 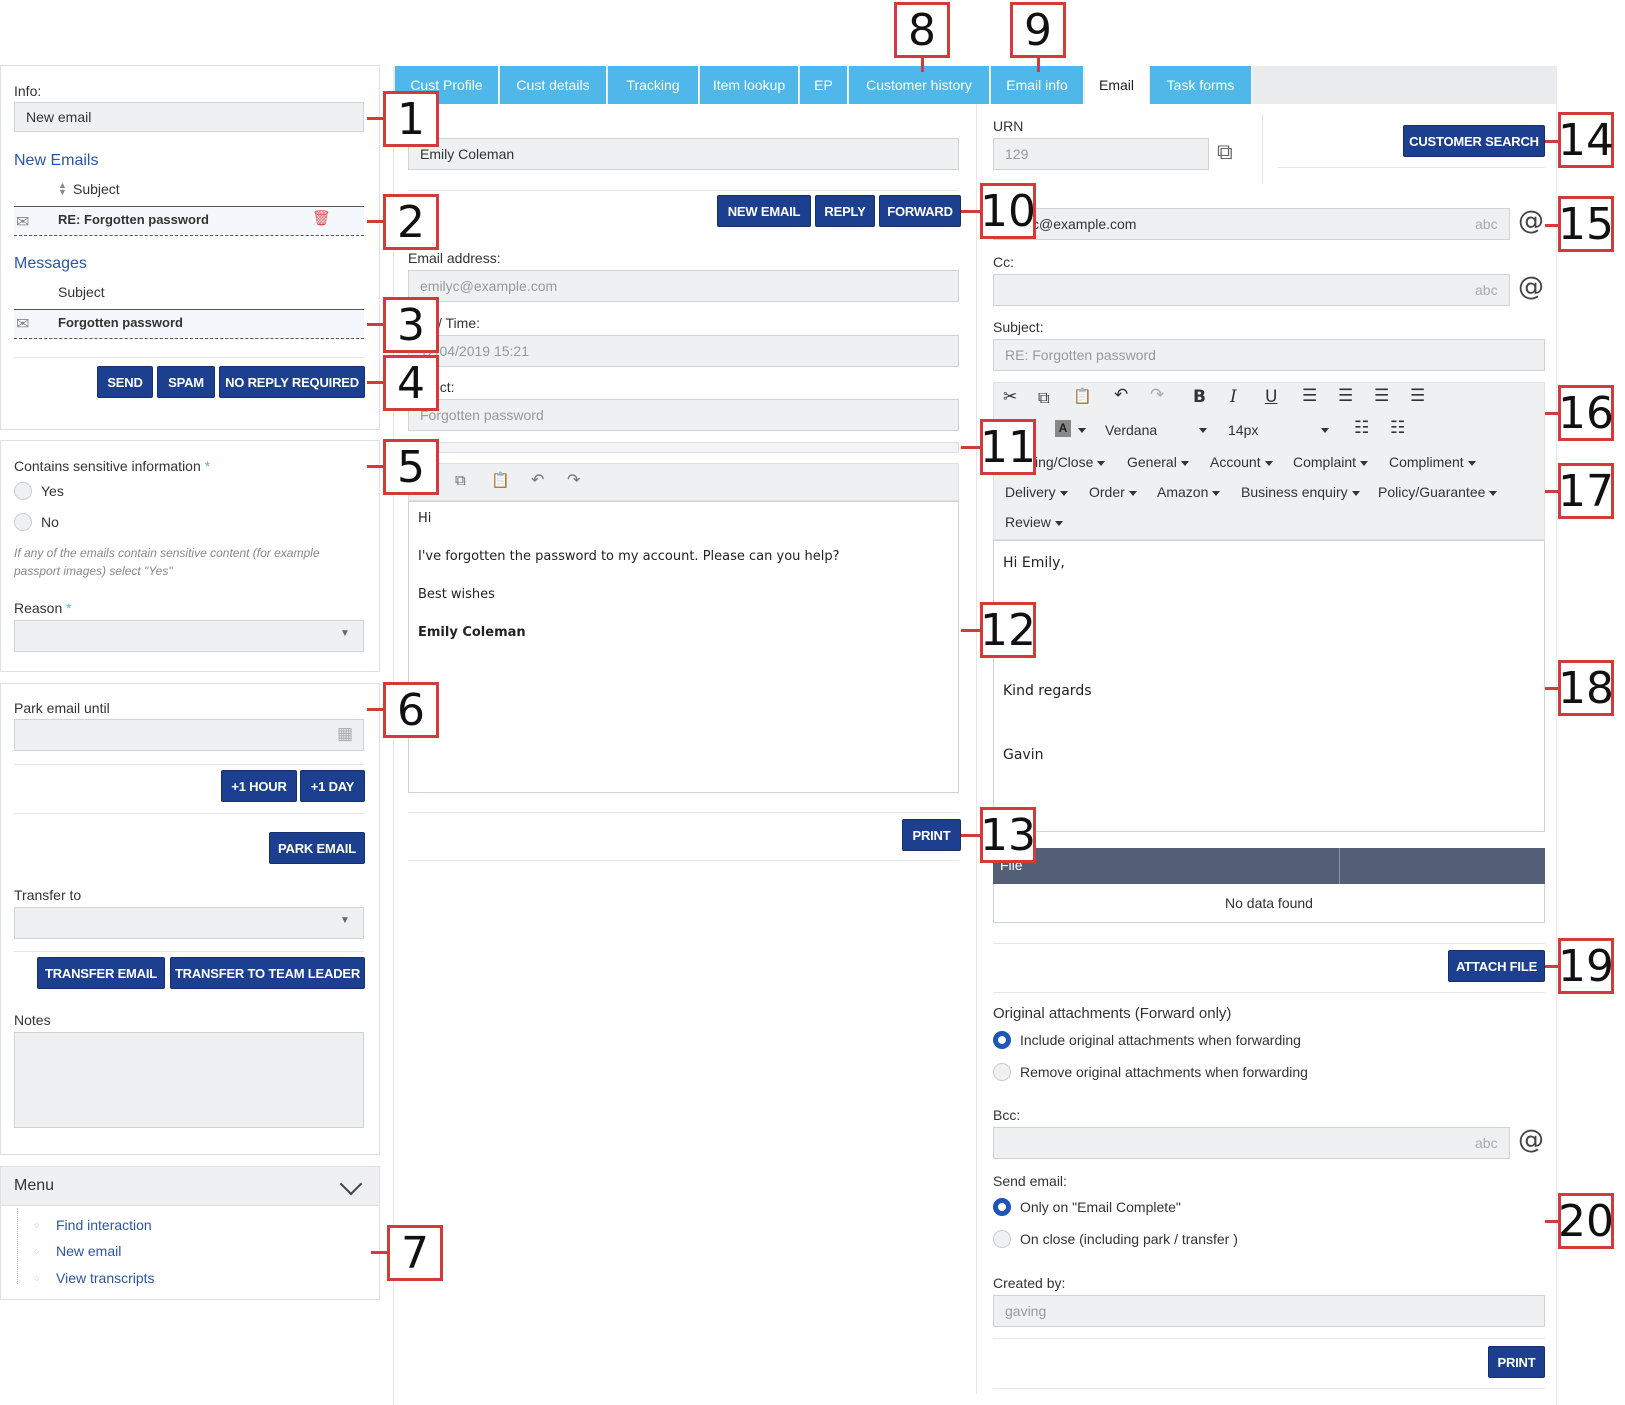 I want to click on yes-radio, so click(x=23, y=491).